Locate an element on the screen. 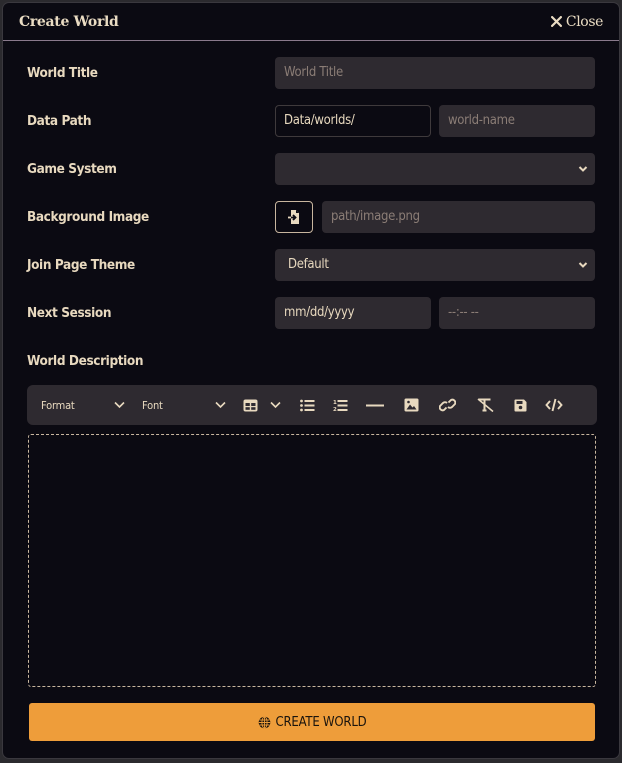 The width and height of the screenshot is (622, 763). source-code-icon is located at coordinates (554, 405).